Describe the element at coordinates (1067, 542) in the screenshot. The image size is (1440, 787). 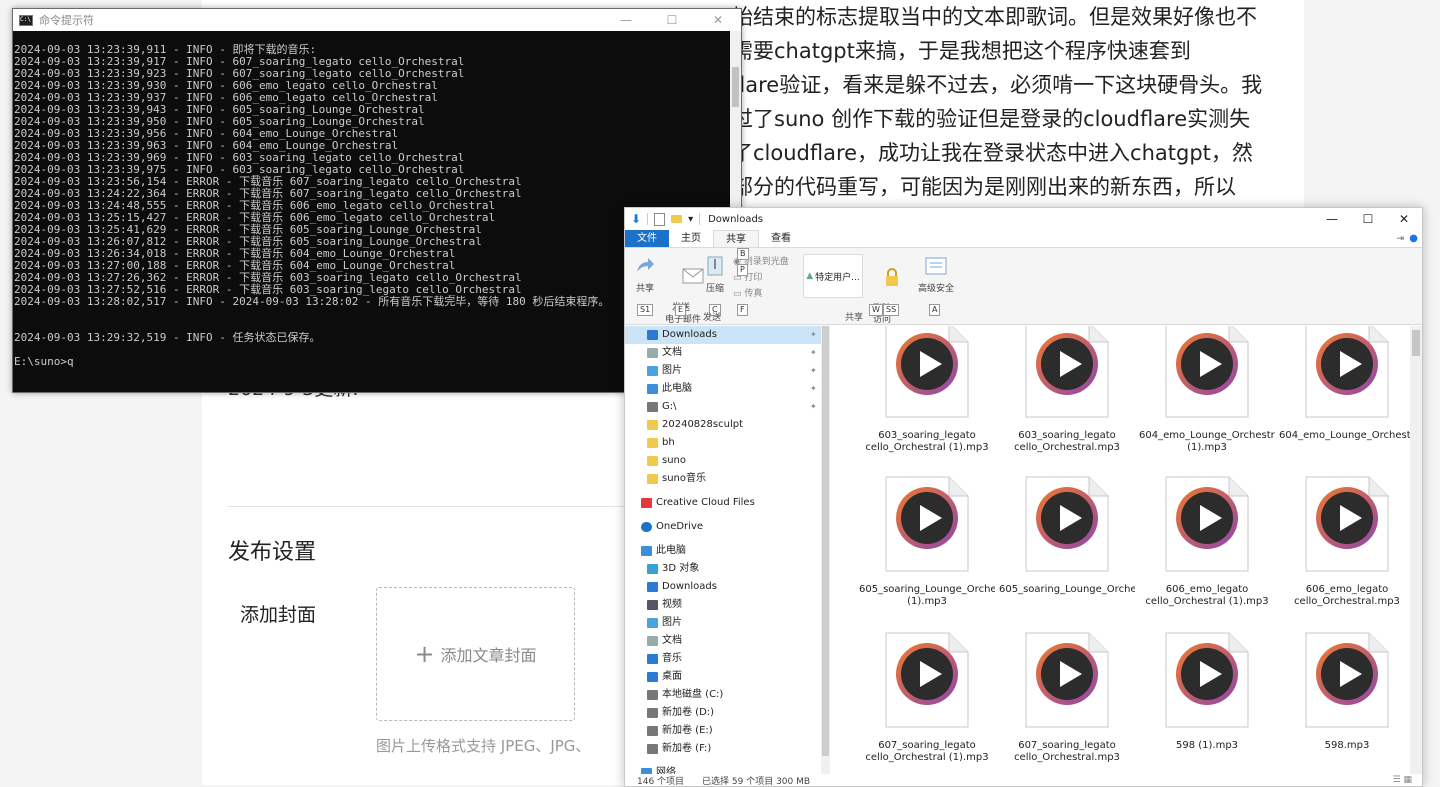
I see `file-item: 605_soaring_Lounge_Orchestral.mp3` at that location.